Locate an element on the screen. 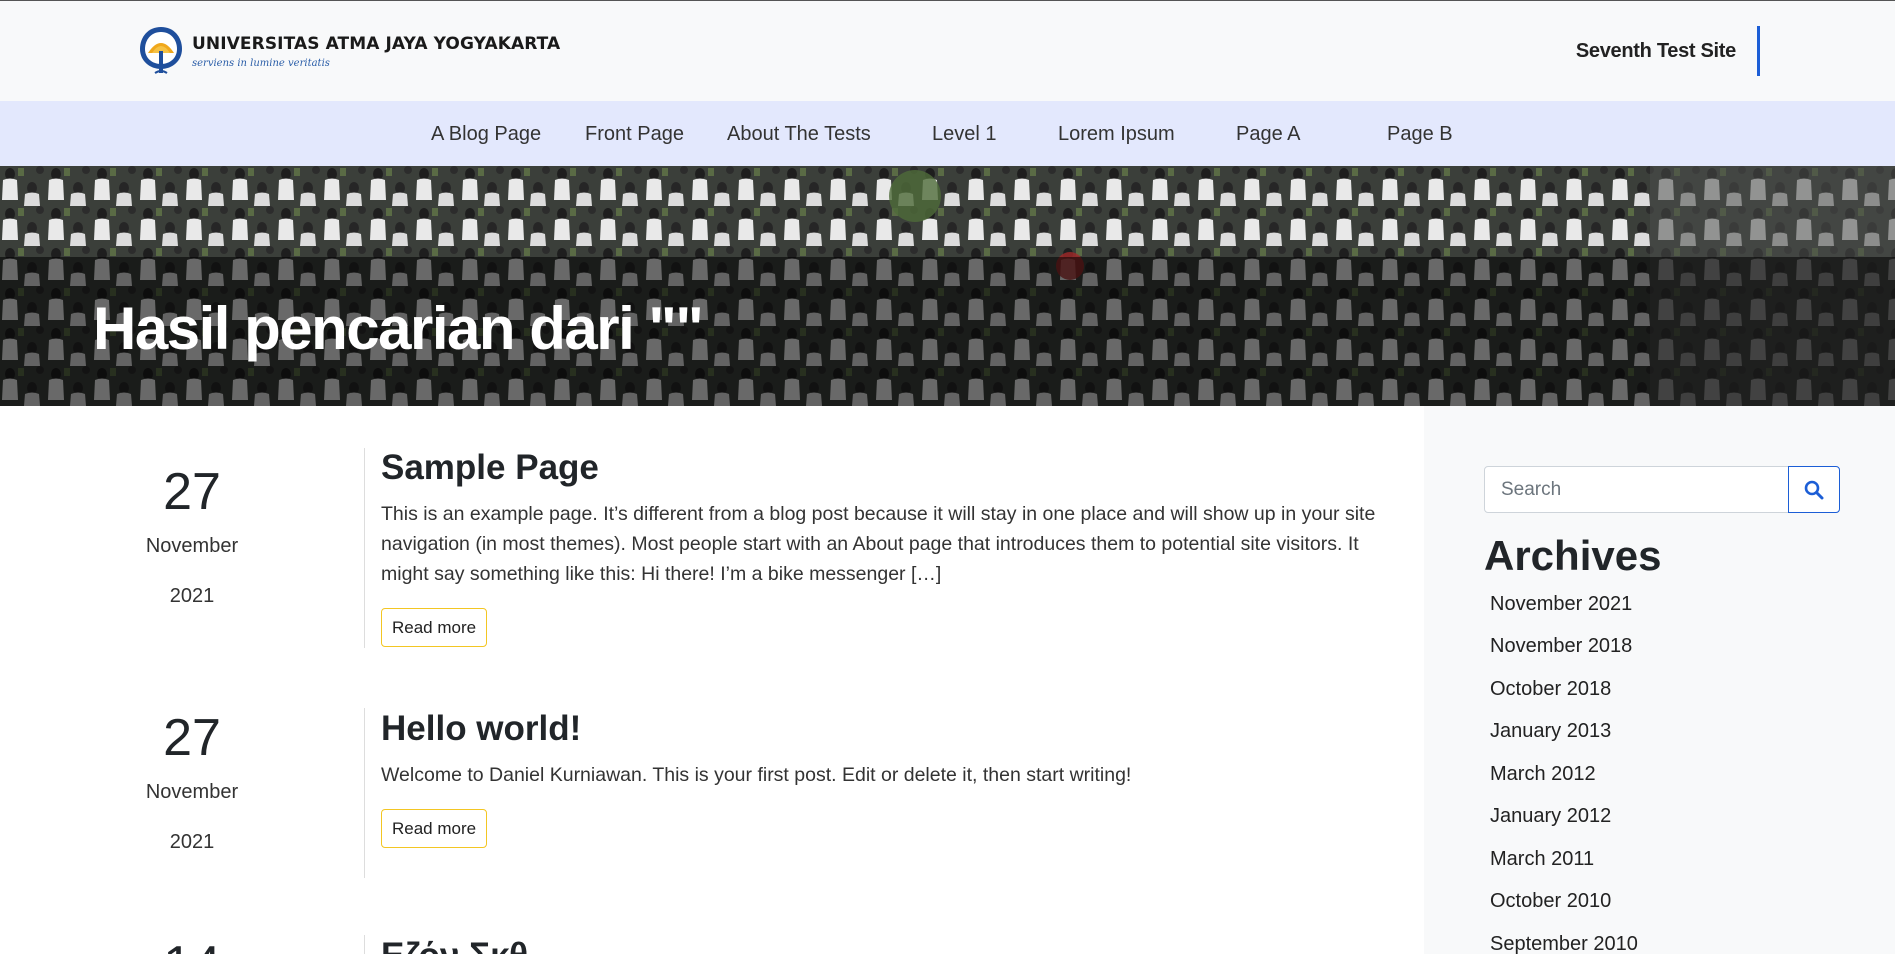 The image size is (1895, 954). archive-link: March 2012 is located at coordinates (1543, 774).